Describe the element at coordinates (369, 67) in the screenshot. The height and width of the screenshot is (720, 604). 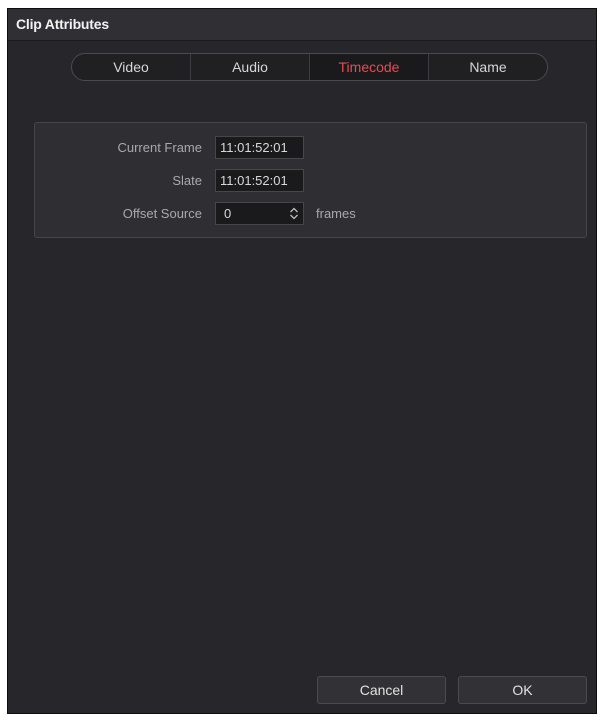
I see `tab-timecode: Timecode` at that location.